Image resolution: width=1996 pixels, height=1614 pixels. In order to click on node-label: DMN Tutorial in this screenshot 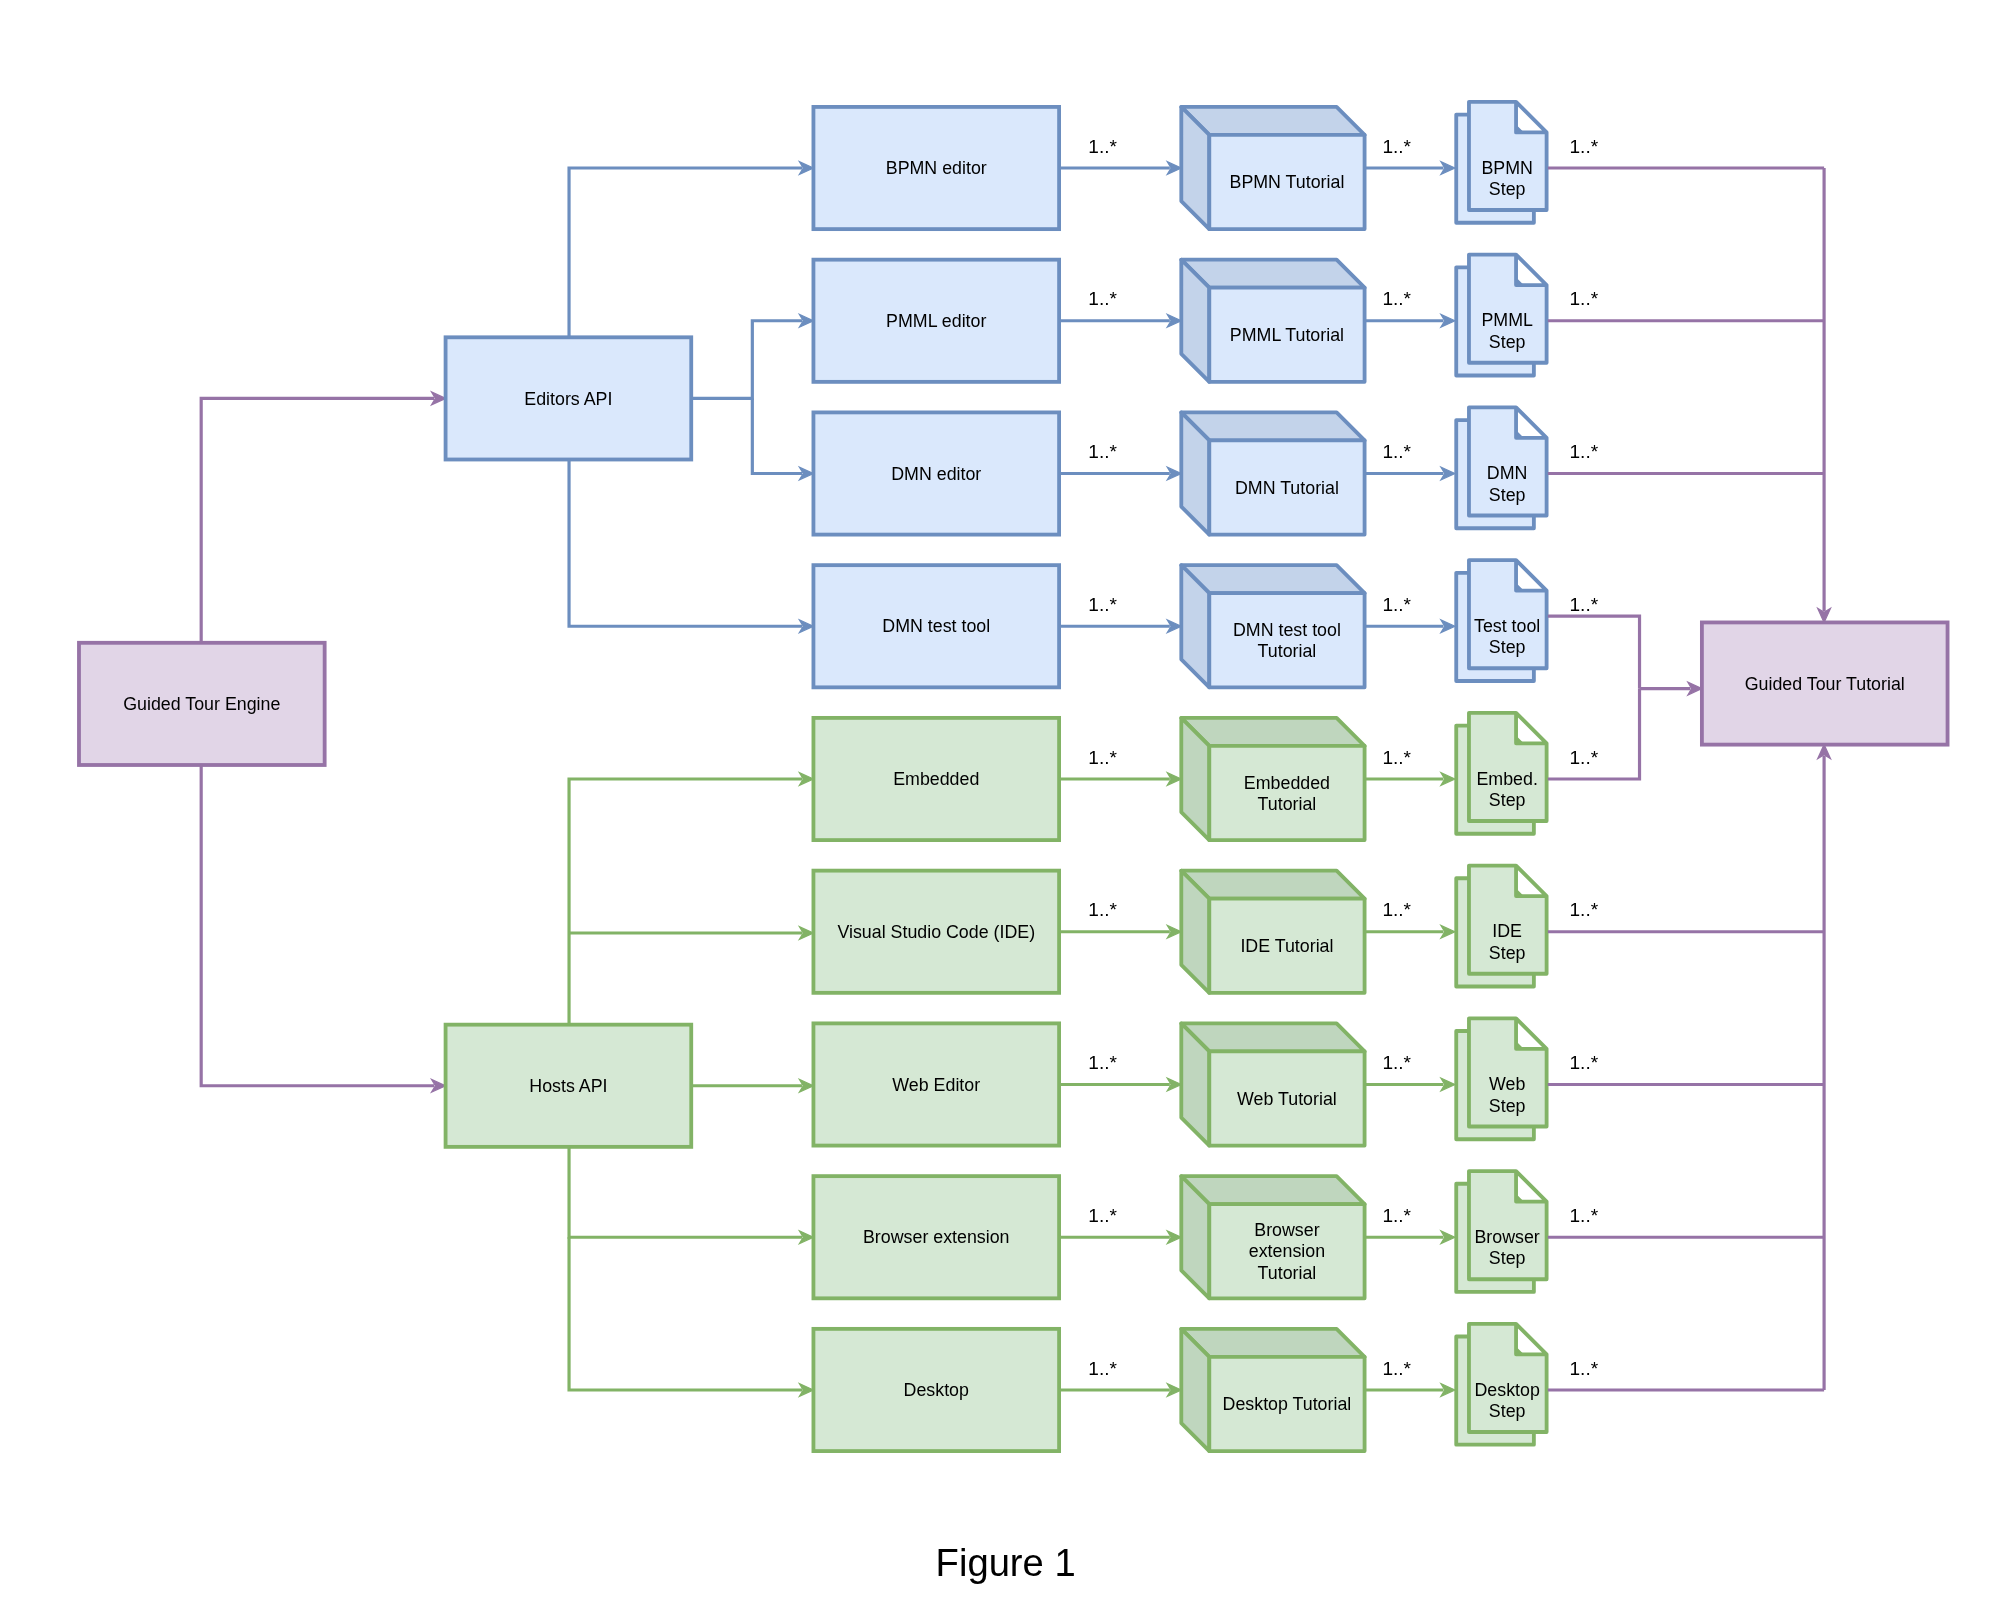, I will do `click(1286, 487)`.